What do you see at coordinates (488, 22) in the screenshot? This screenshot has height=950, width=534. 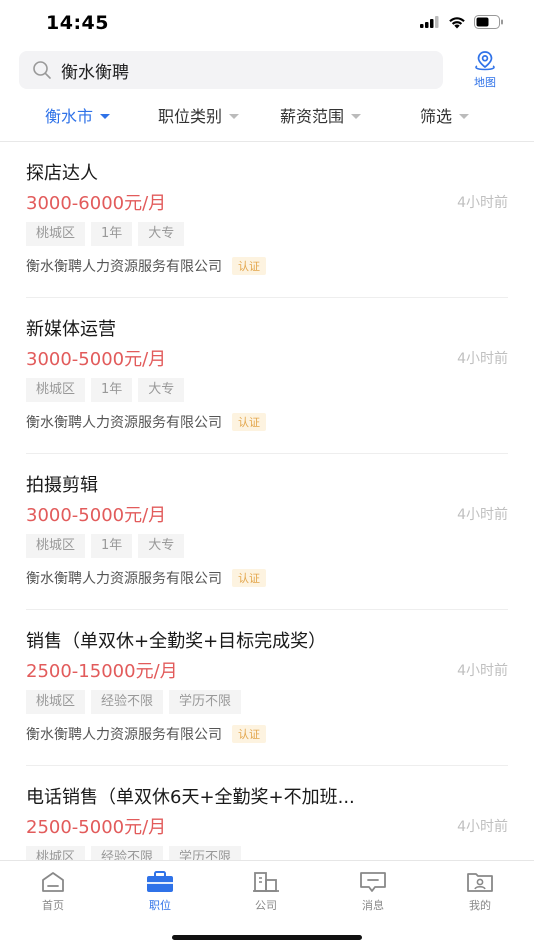 I see `battery-icon` at bounding box center [488, 22].